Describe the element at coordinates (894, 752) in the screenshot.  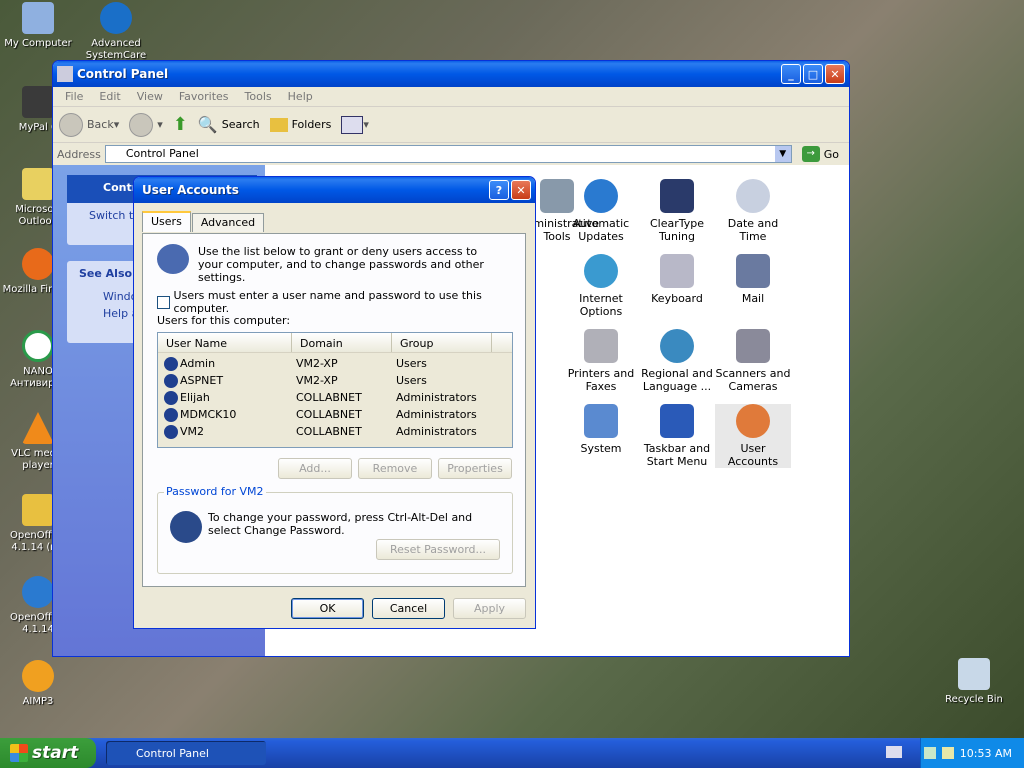
I see `keyboard-layout-icon` at that location.